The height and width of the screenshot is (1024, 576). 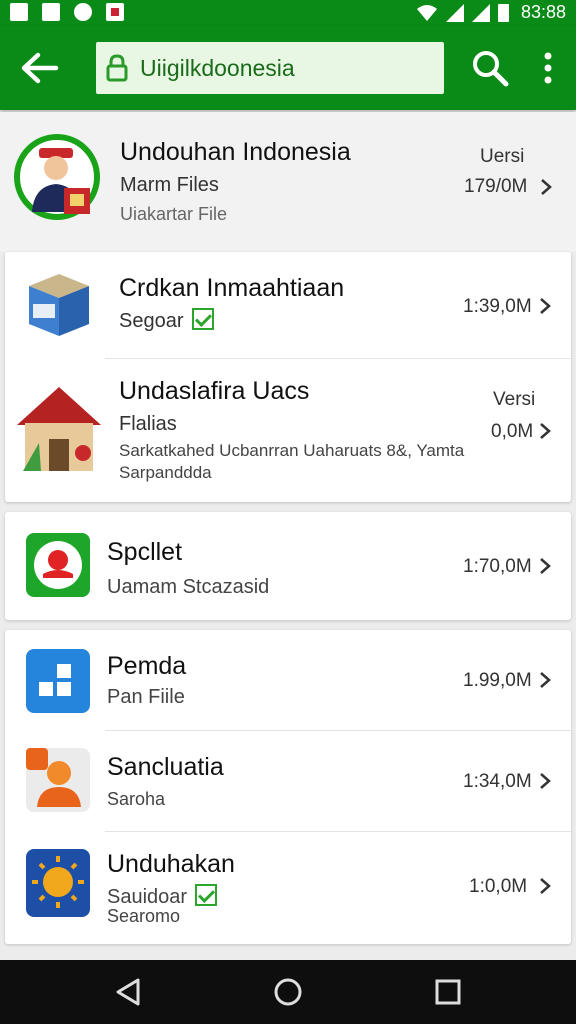 I want to click on status-right-icons: 83:88, so click(x=491, y=12).